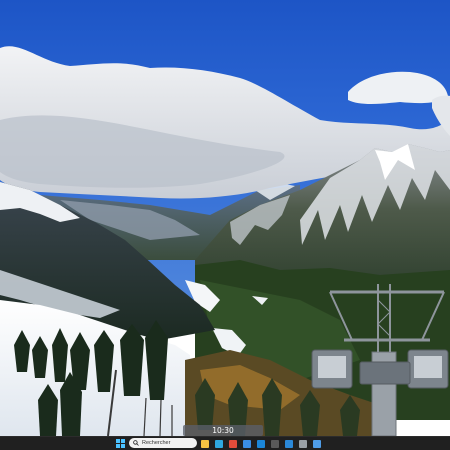 This screenshot has width=450, height=450. What do you see at coordinates (225, 443) in the screenshot?
I see `taskbar: Rechercher` at bounding box center [225, 443].